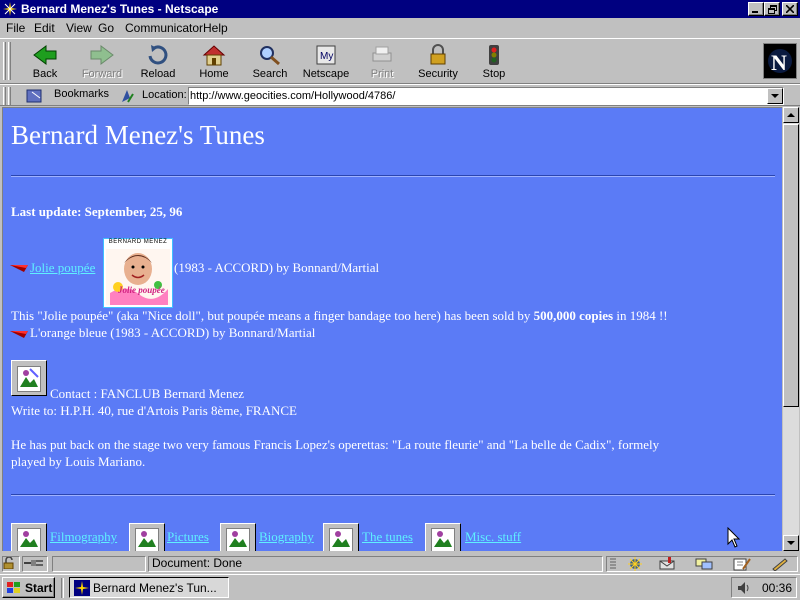  I want to click on vertical-scrollbar, so click(791, 329).